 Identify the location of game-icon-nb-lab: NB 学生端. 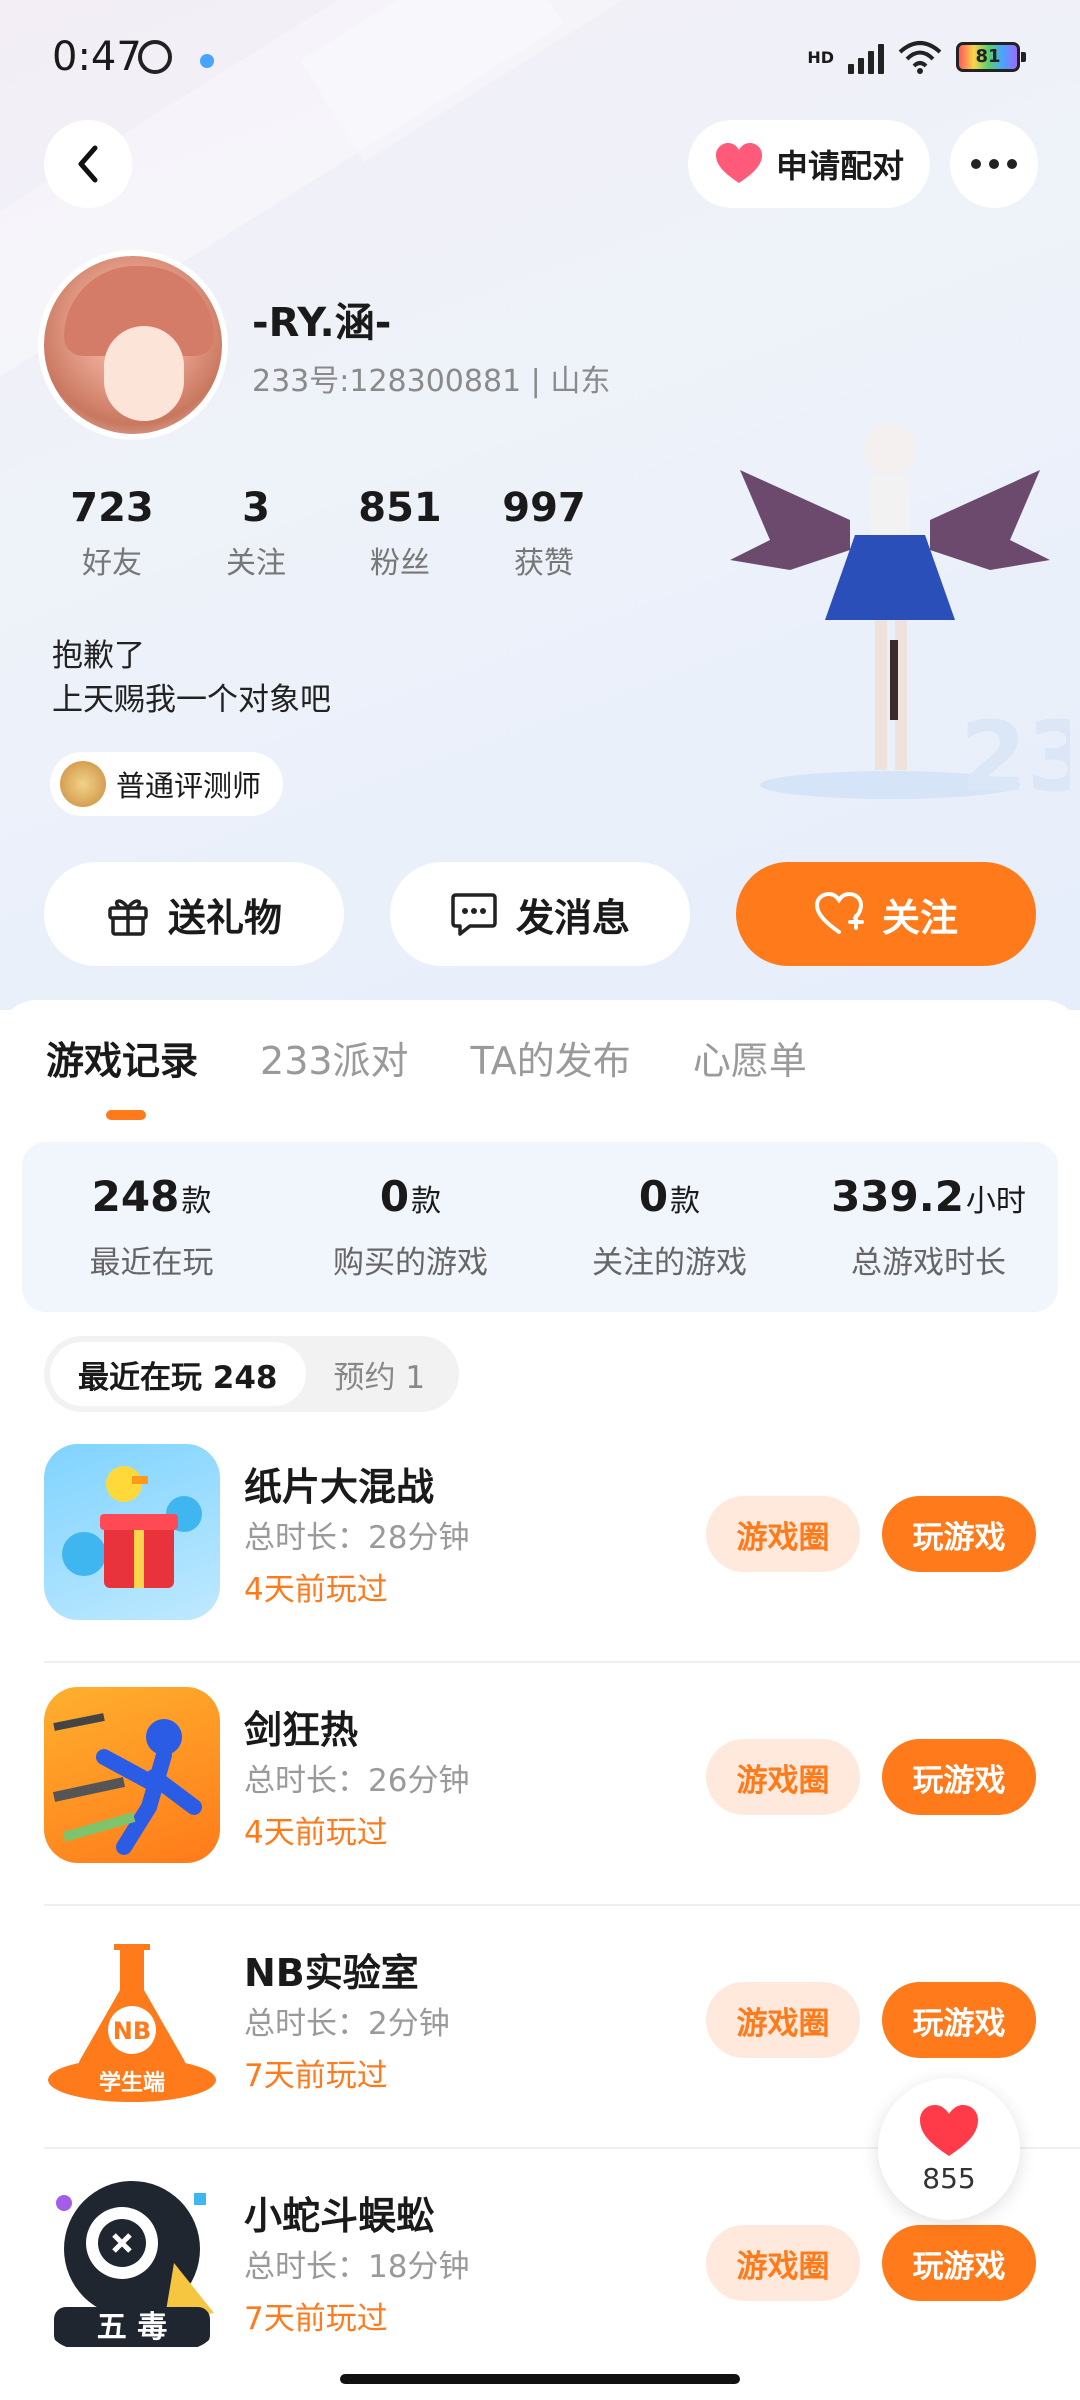
(132, 2018).